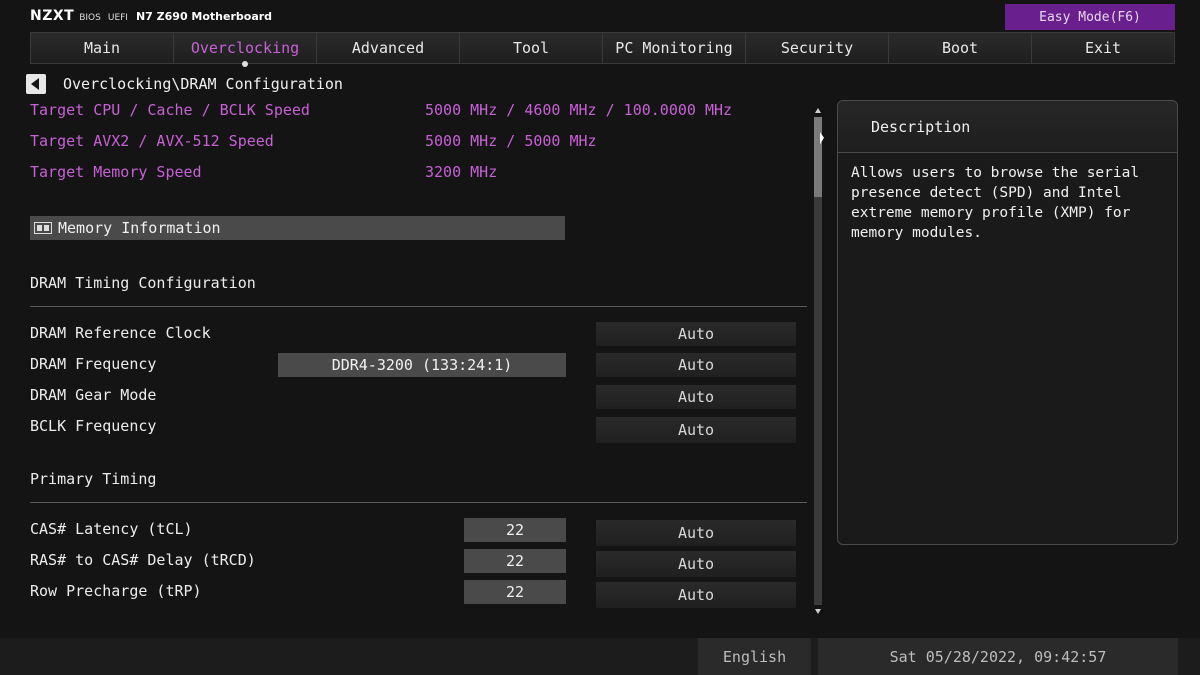 The height and width of the screenshot is (675, 1200). I want to click on memory-information-item: Memory Information, so click(297, 228).